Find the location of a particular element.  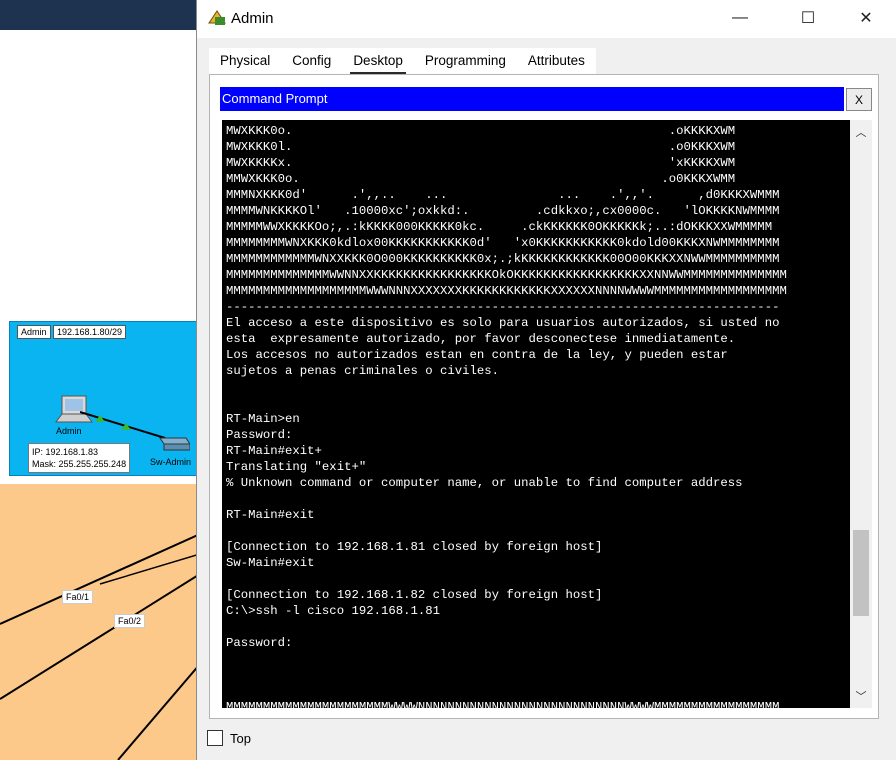

tab-physical: Physical is located at coordinates (245, 61).